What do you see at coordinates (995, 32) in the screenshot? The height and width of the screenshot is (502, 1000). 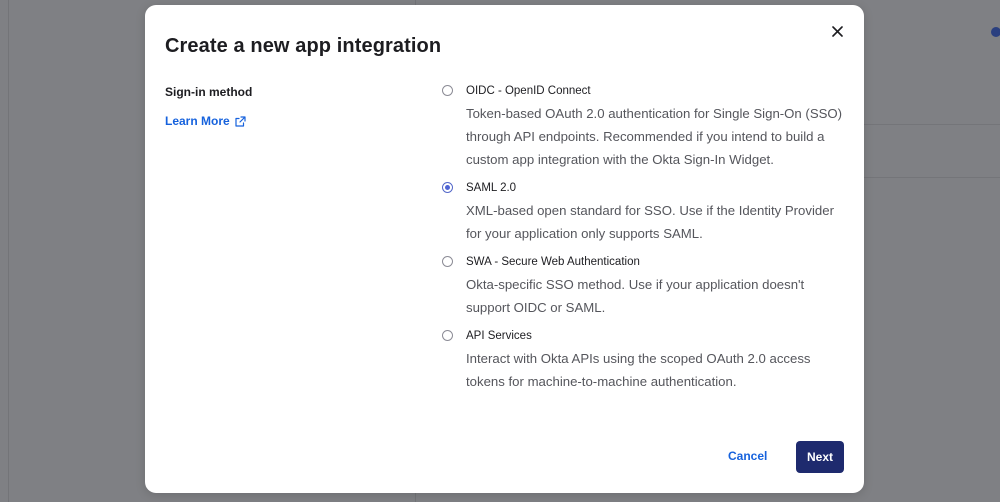 I see `help-icon` at bounding box center [995, 32].